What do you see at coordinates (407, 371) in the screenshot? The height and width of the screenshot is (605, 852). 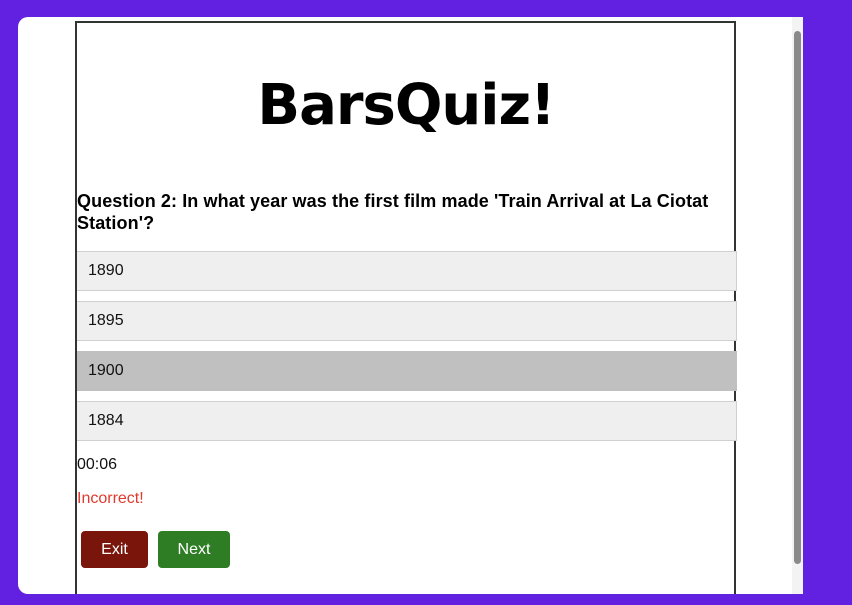 I see `answer-option: 1900` at bounding box center [407, 371].